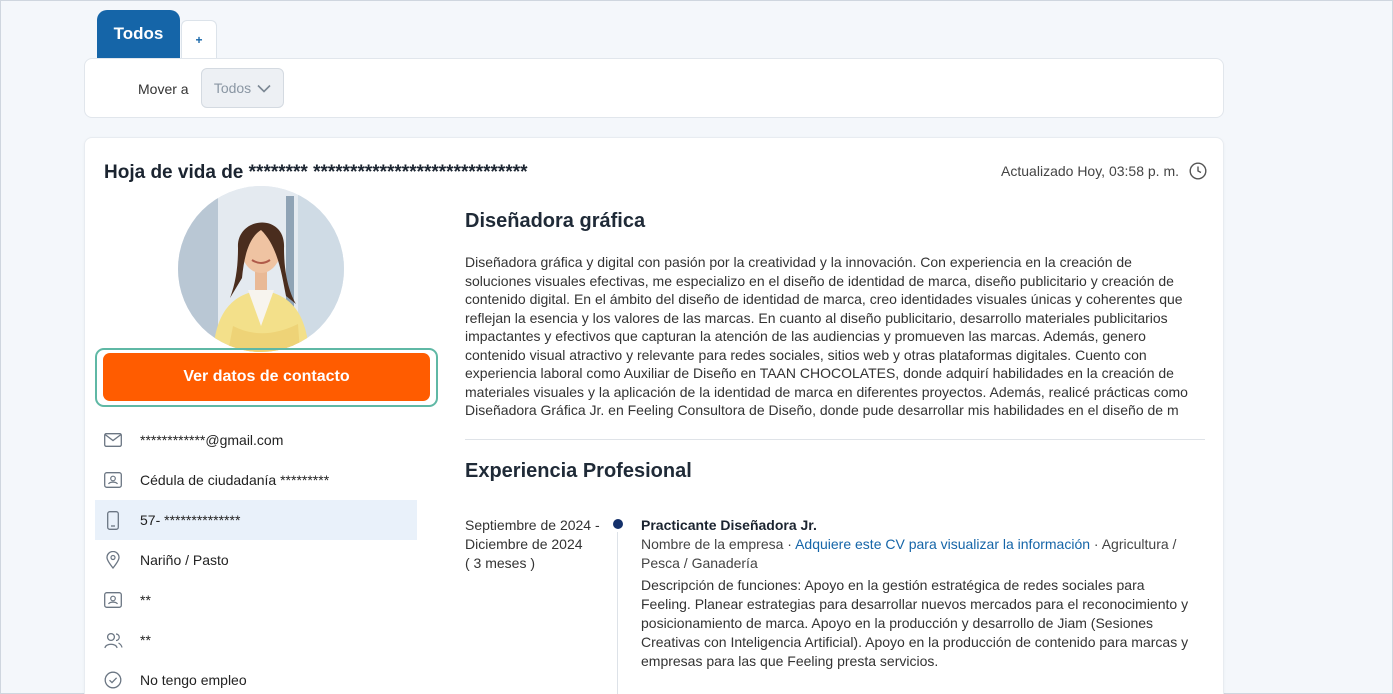 Image resolution: width=1393 pixels, height=694 pixels. I want to click on contact-button-focus-ring: Ver datos de contacto, so click(266, 377).